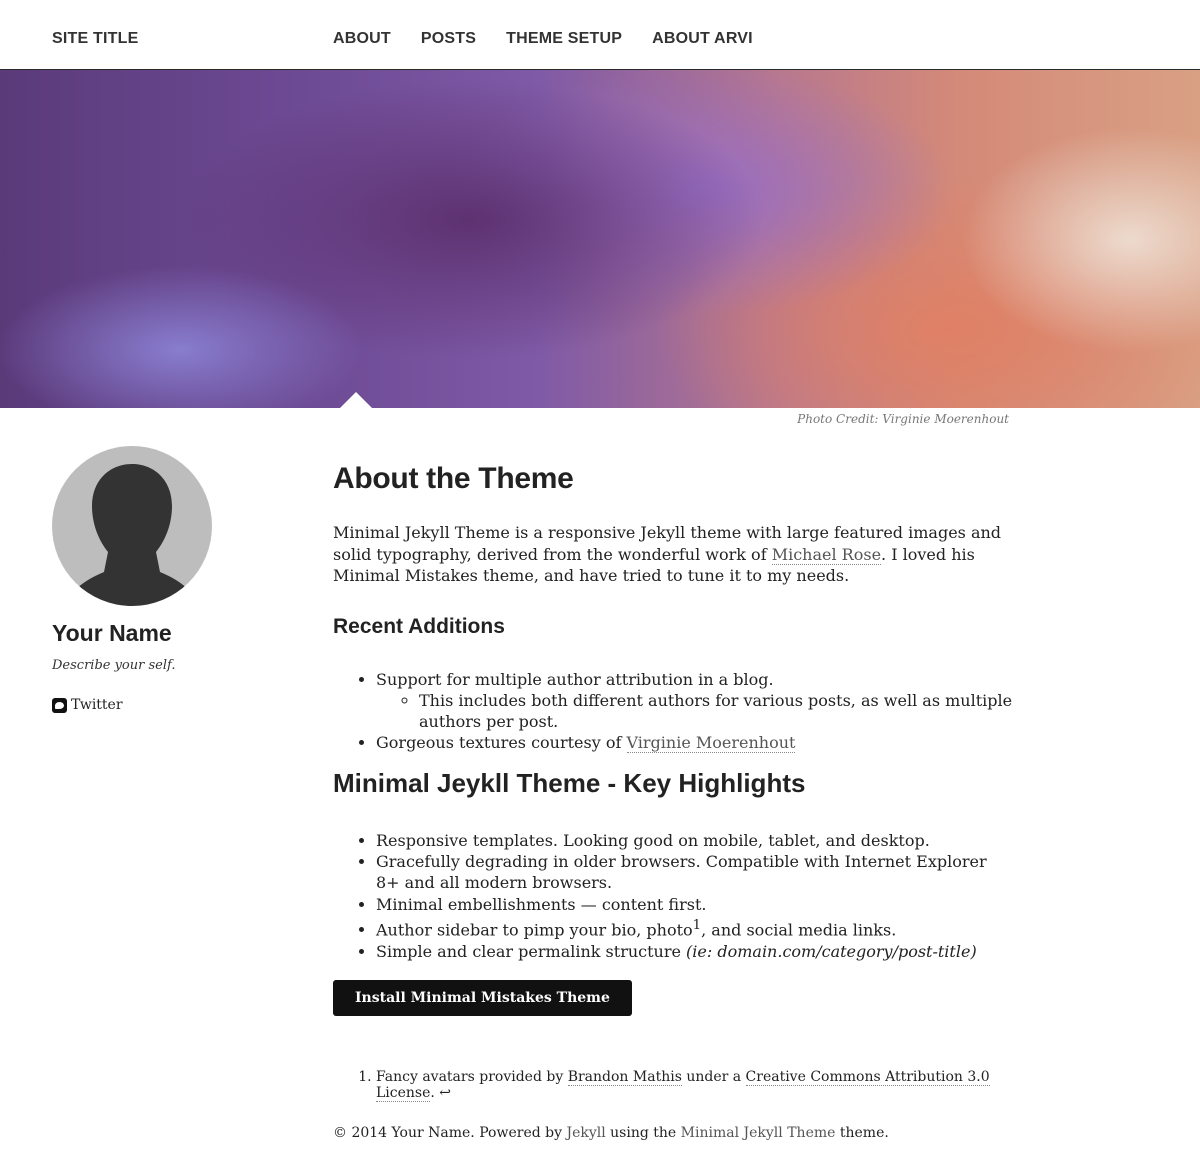 The image size is (1200, 1174). I want to click on footer-text-middle: using the, so click(643, 1133).